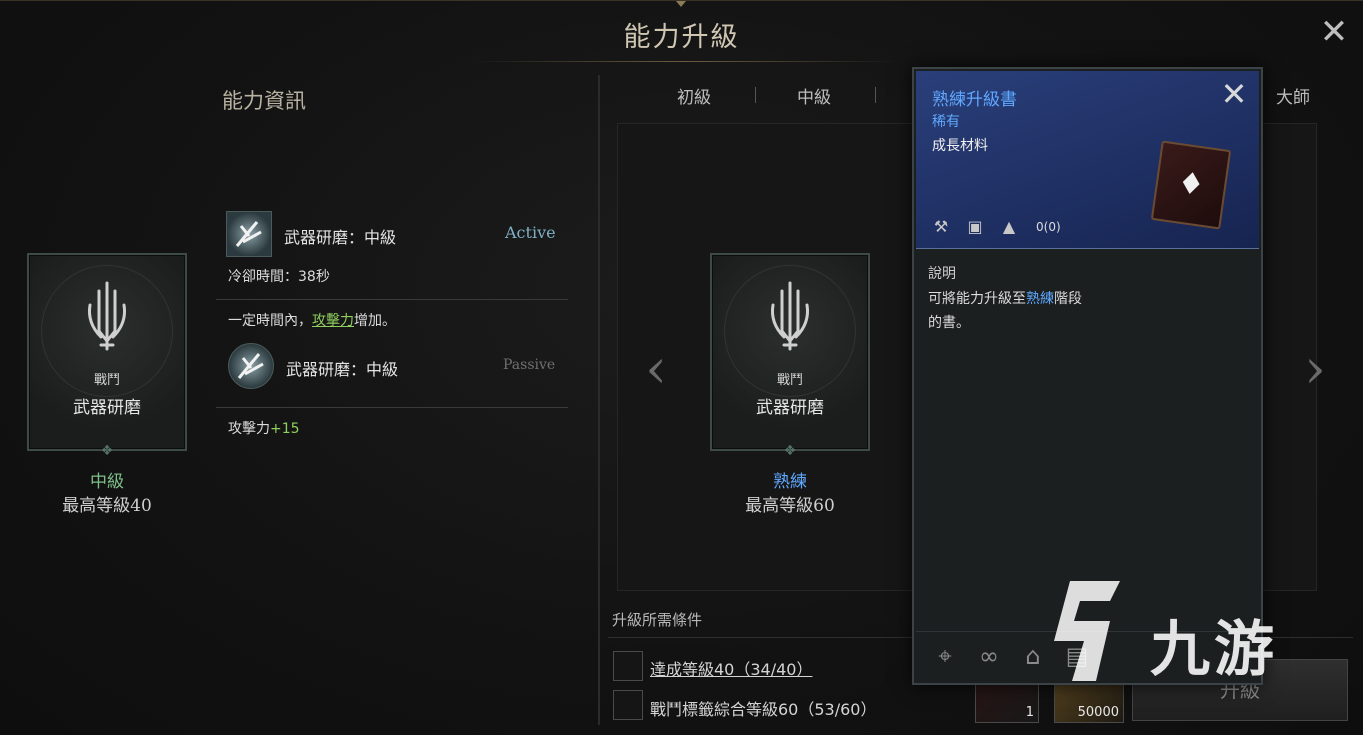 Image resolution: width=1363 pixels, height=735 pixels. What do you see at coordinates (1234, 94) in the screenshot?
I see `tooltip-close-icon: ✕` at bounding box center [1234, 94].